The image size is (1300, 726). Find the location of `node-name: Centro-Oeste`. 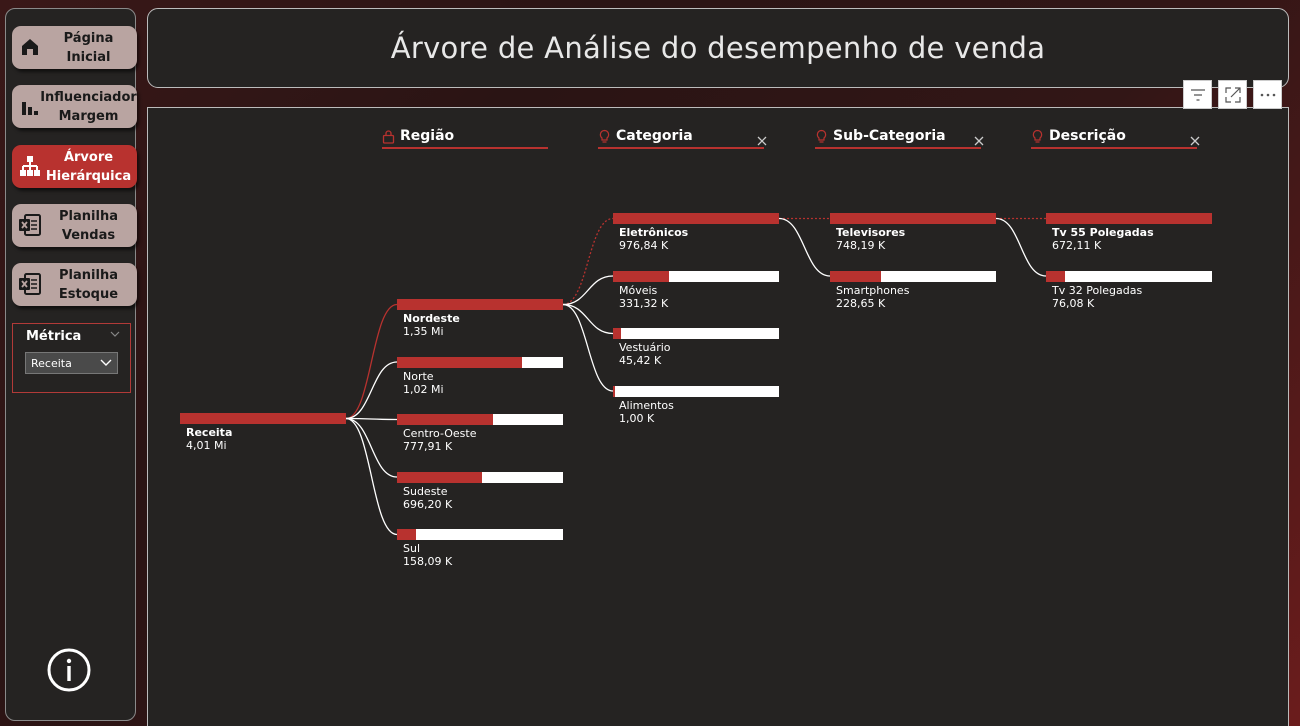

node-name: Centro-Oeste is located at coordinates (440, 433).